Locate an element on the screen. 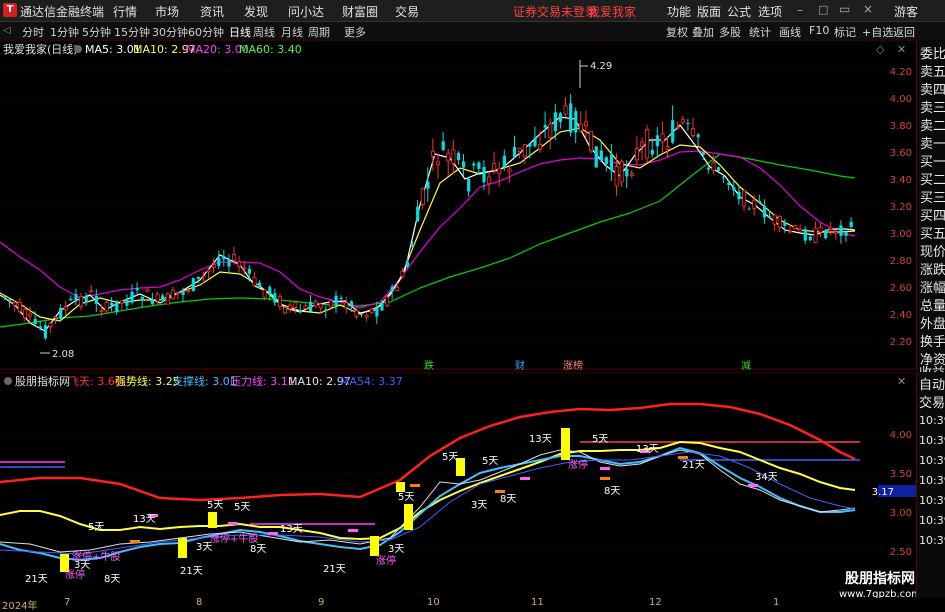  btn-fuquan: 复权 is located at coordinates (677, 32).